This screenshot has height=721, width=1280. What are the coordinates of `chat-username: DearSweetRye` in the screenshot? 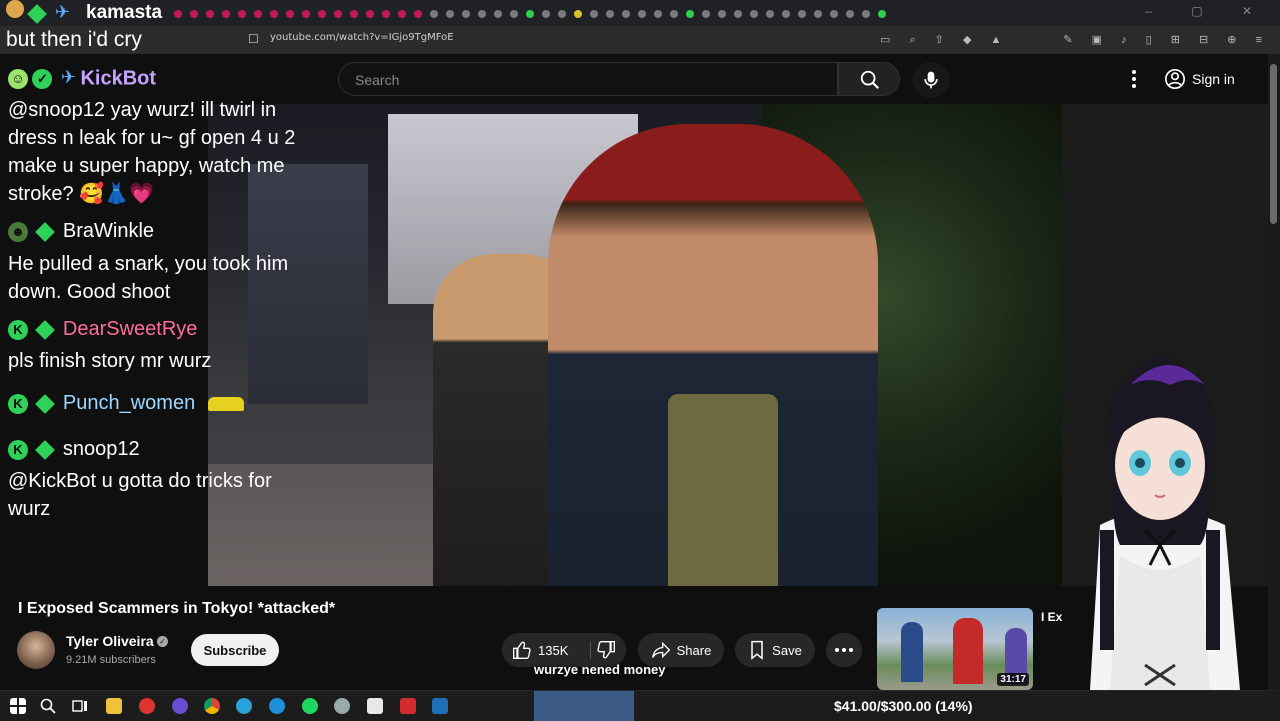 It's located at (130, 329).